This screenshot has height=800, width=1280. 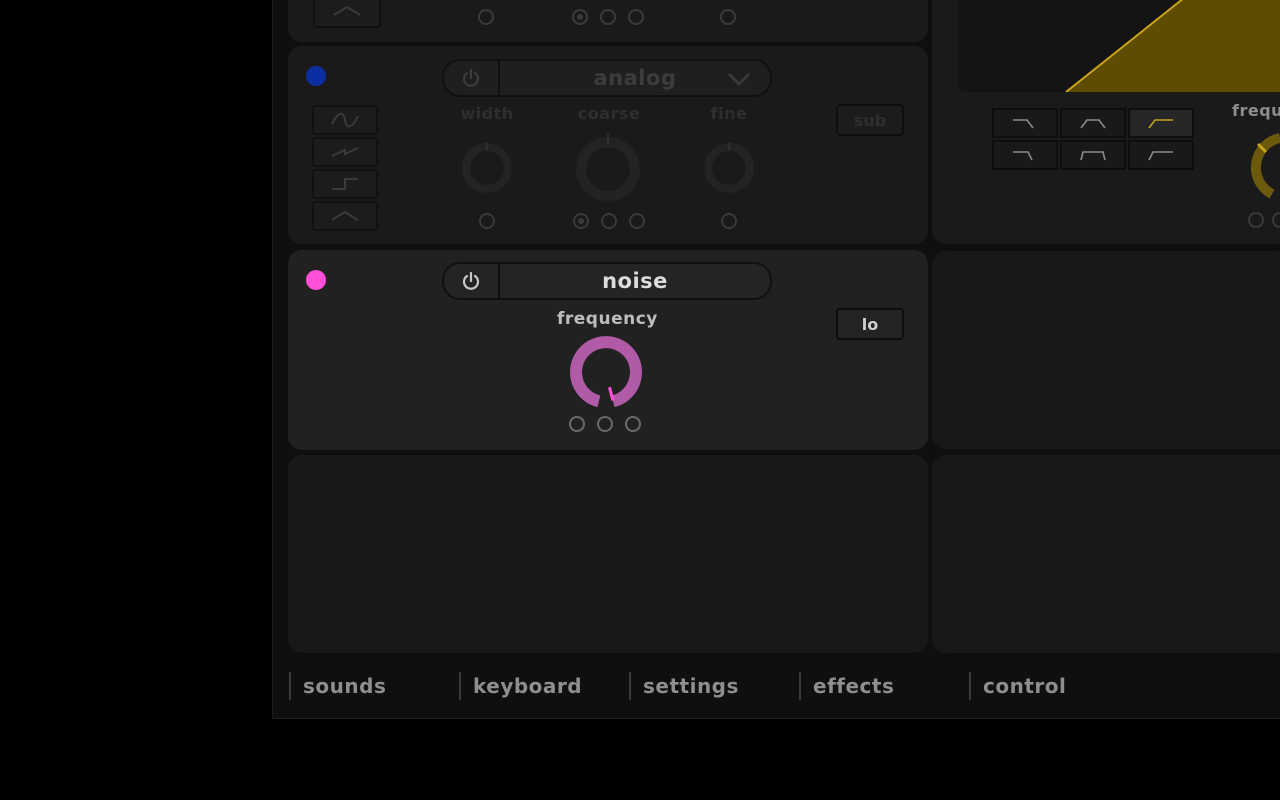 I want to click on oscillator-panel-top, so click(x=608, y=21).